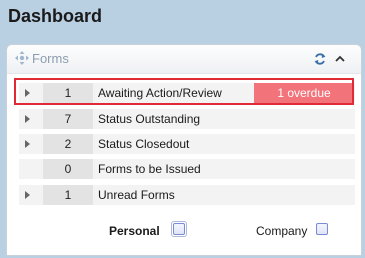 The width and height of the screenshot is (365, 258). I want to click on refresh-icon, so click(320, 59).